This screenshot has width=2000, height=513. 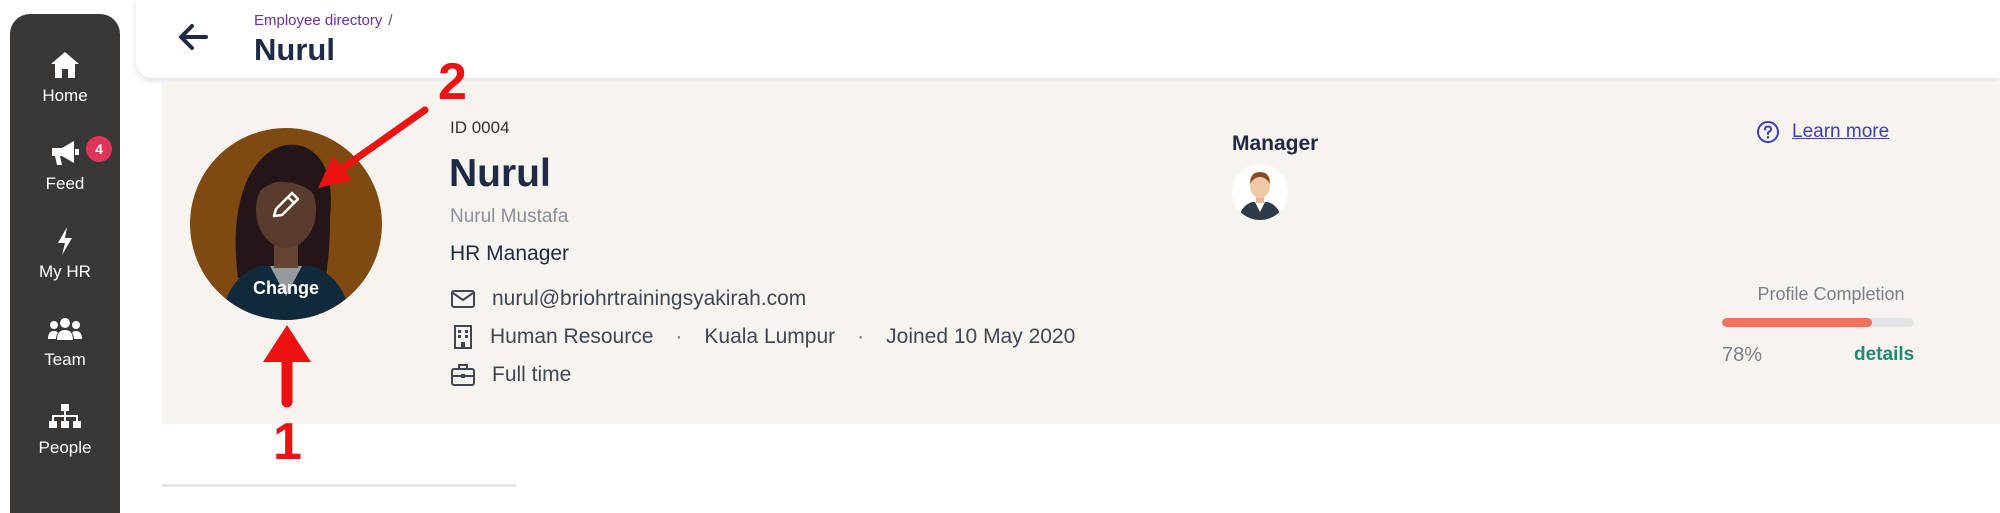 What do you see at coordinates (1831, 294) in the screenshot?
I see `profile-completion-label: Profile Completion` at bounding box center [1831, 294].